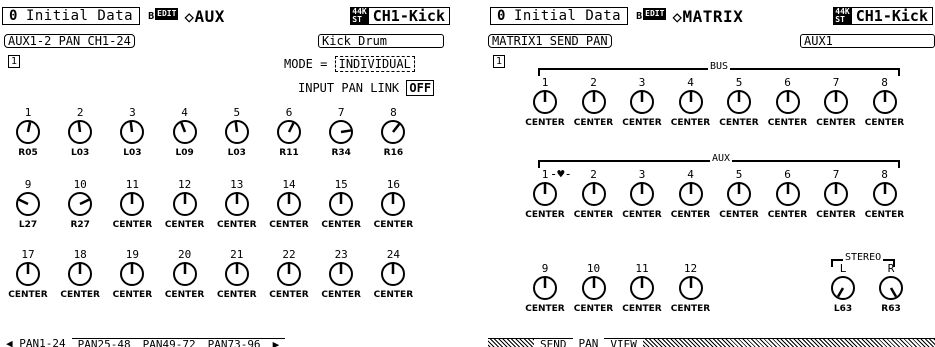 The width and height of the screenshot is (935, 347). What do you see at coordinates (393, 274) in the screenshot?
I see `pan-knob: 24 CENTER` at bounding box center [393, 274].